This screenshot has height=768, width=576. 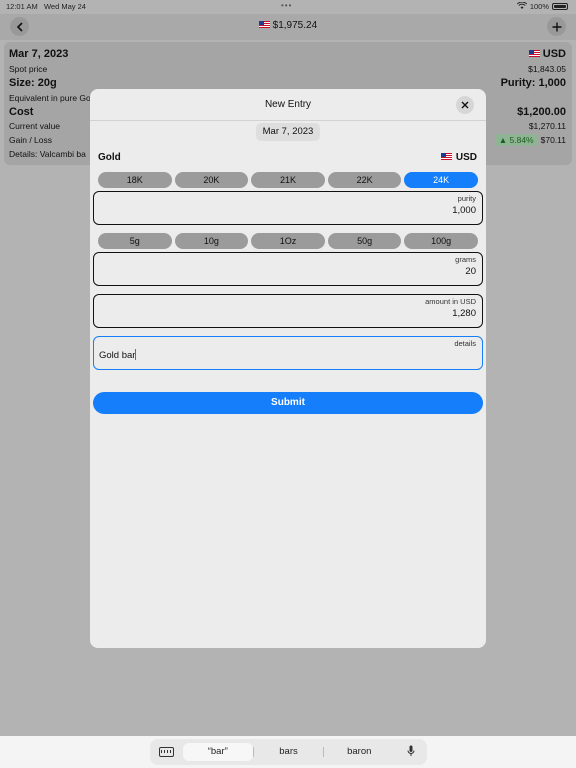 What do you see at coordinates (539, 6) in the screenshot?
I see `battery-percent: 100%` at bounding box center [539, 6].